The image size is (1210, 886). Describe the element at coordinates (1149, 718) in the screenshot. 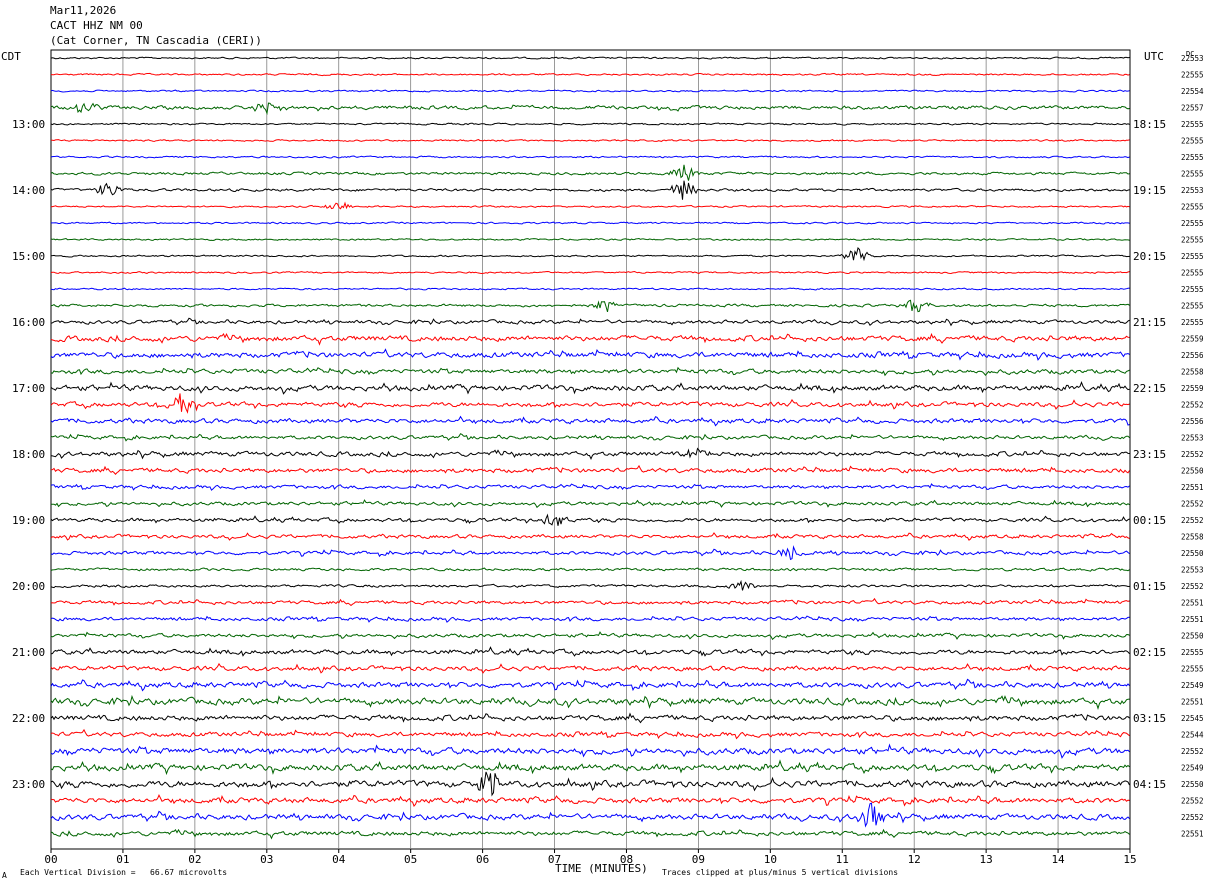

I see `right-hour-label: 03:15` at that location.